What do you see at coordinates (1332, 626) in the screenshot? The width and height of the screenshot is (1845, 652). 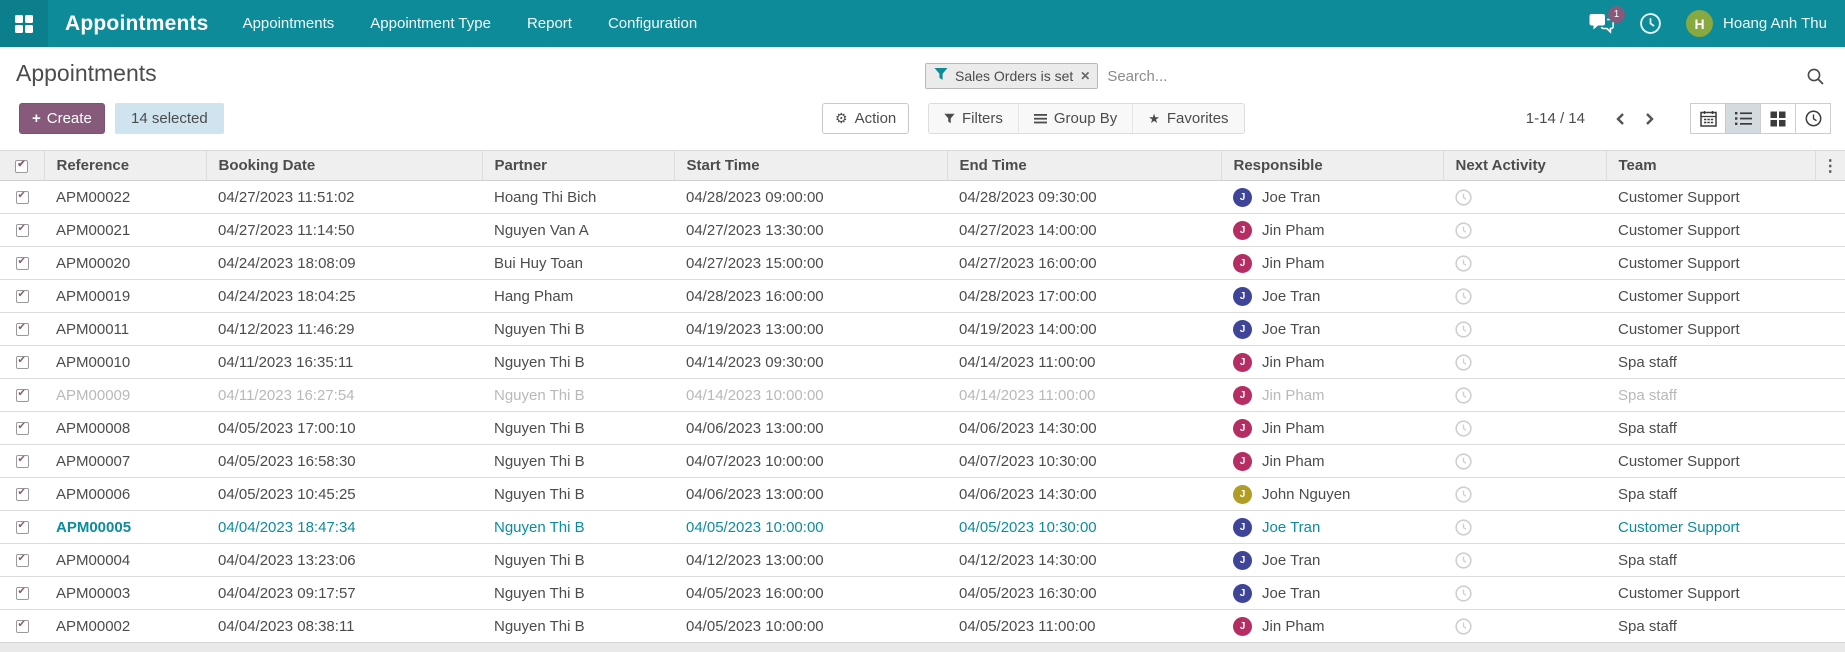 I see `responsible-cell: J Jin Pham` at bounding box center [1332, 626].